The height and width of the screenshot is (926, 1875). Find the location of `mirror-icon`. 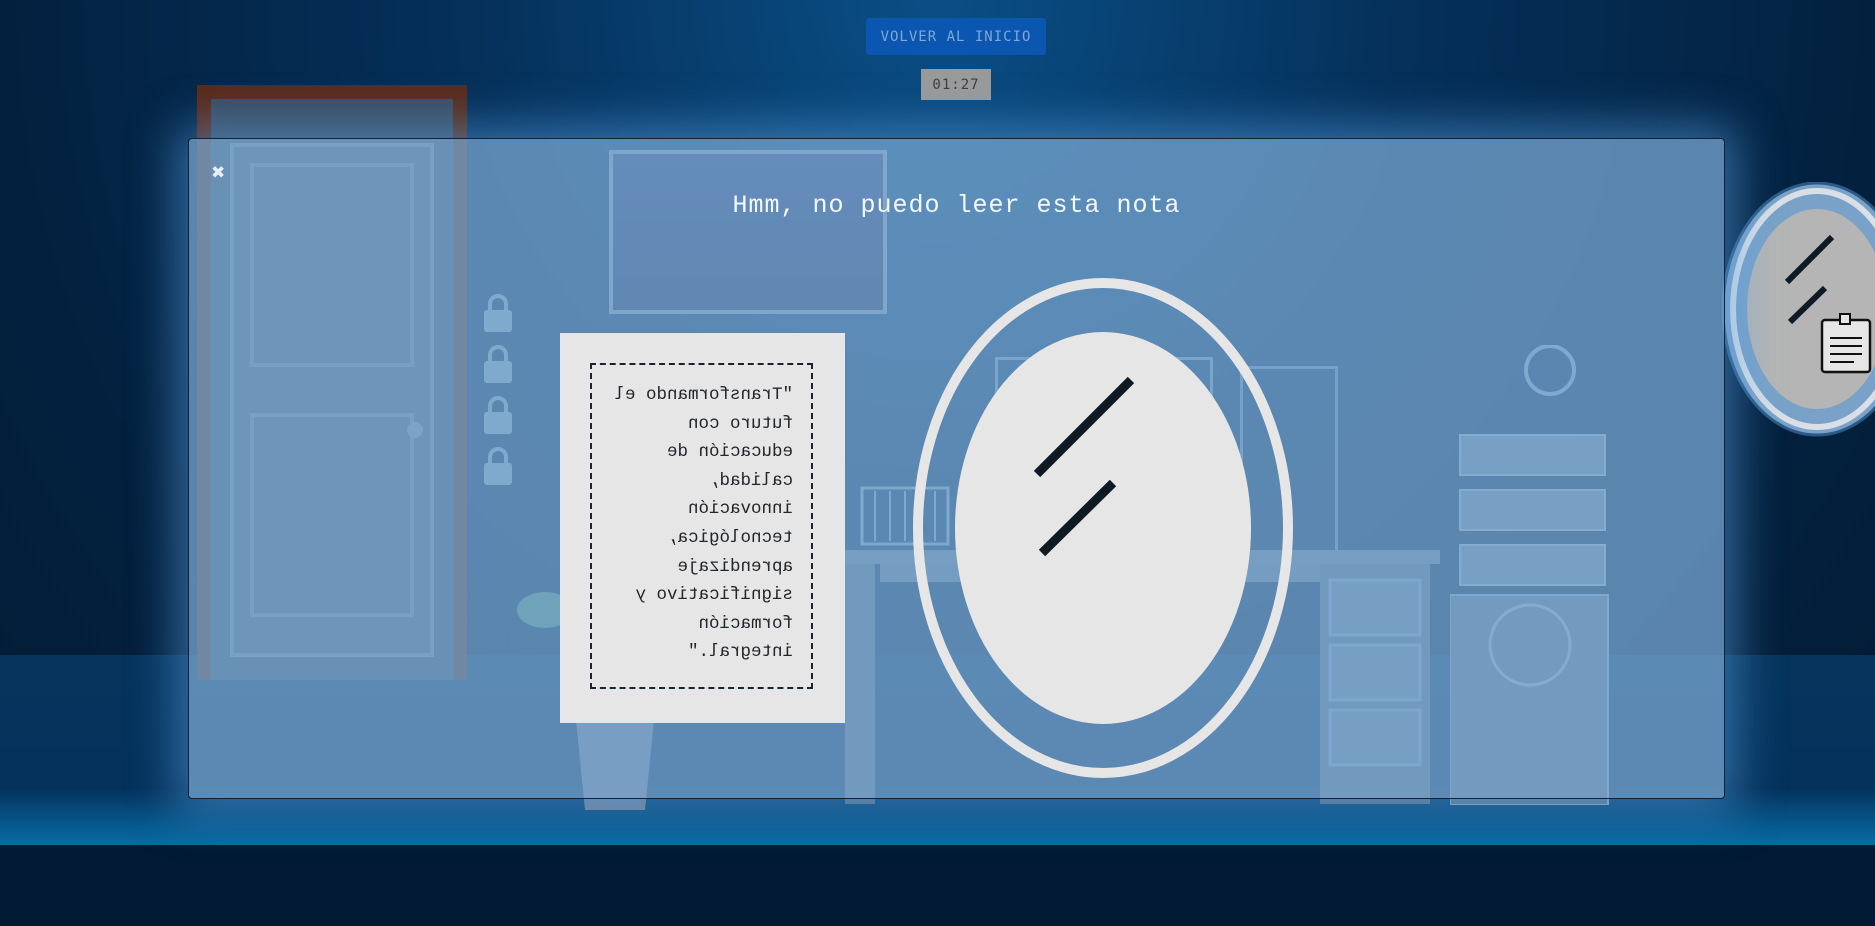

mirror-icon is located at coordinates (1103, 528).